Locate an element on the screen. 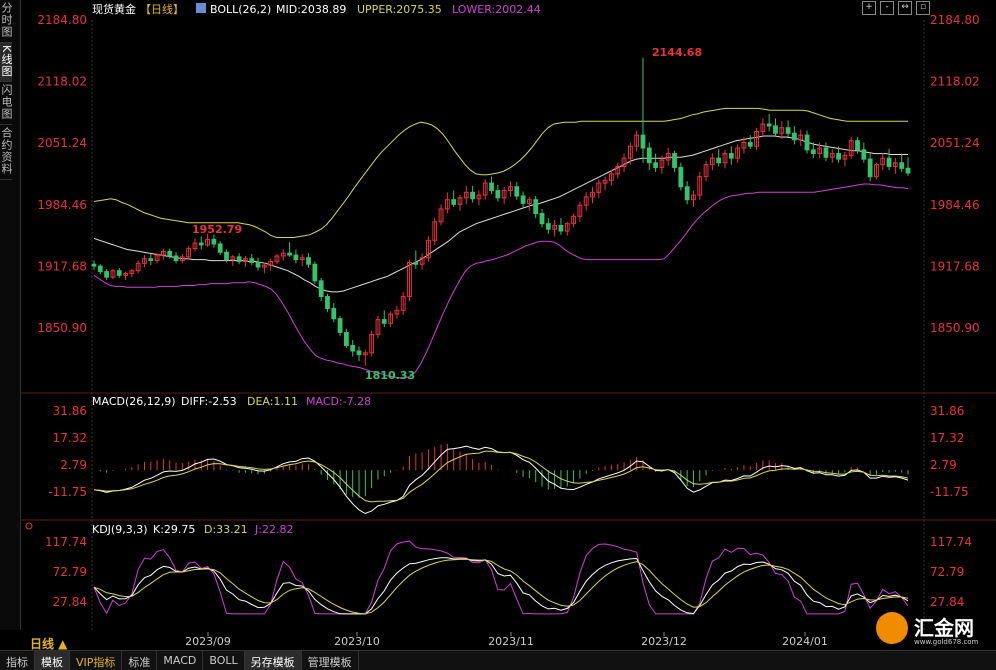 The image size is (996, 670). kdj-j: J:22.82 is located at coordinates (273, 529).